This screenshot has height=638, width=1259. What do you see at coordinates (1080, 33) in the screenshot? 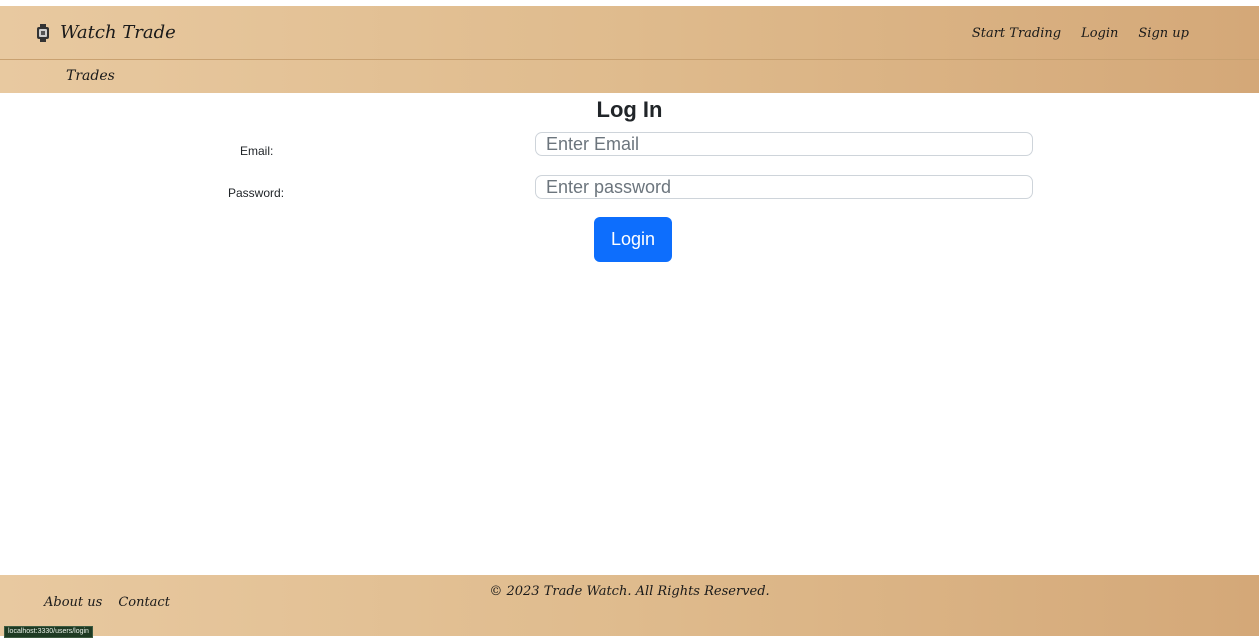
I see `nav-links: Start Trading Login Sign up` at bounding box center [1080, 33].